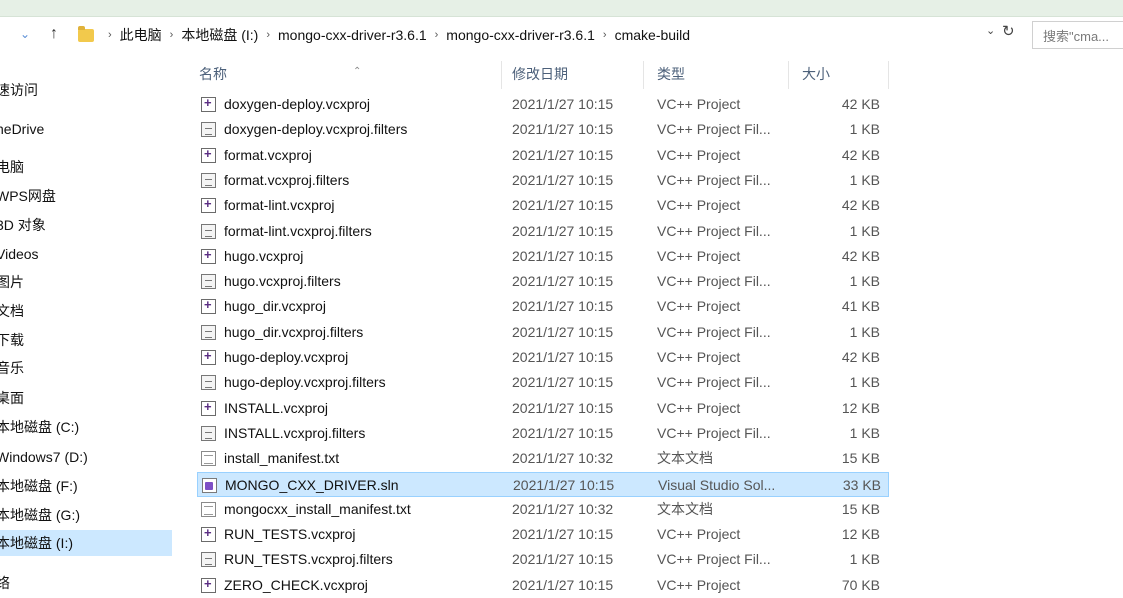 The height and width of the screenshot is (598, 1123). Describe the element at coordinates (213, 74) in the screenshot. I see `column-header-name-label: 名称` at that location.